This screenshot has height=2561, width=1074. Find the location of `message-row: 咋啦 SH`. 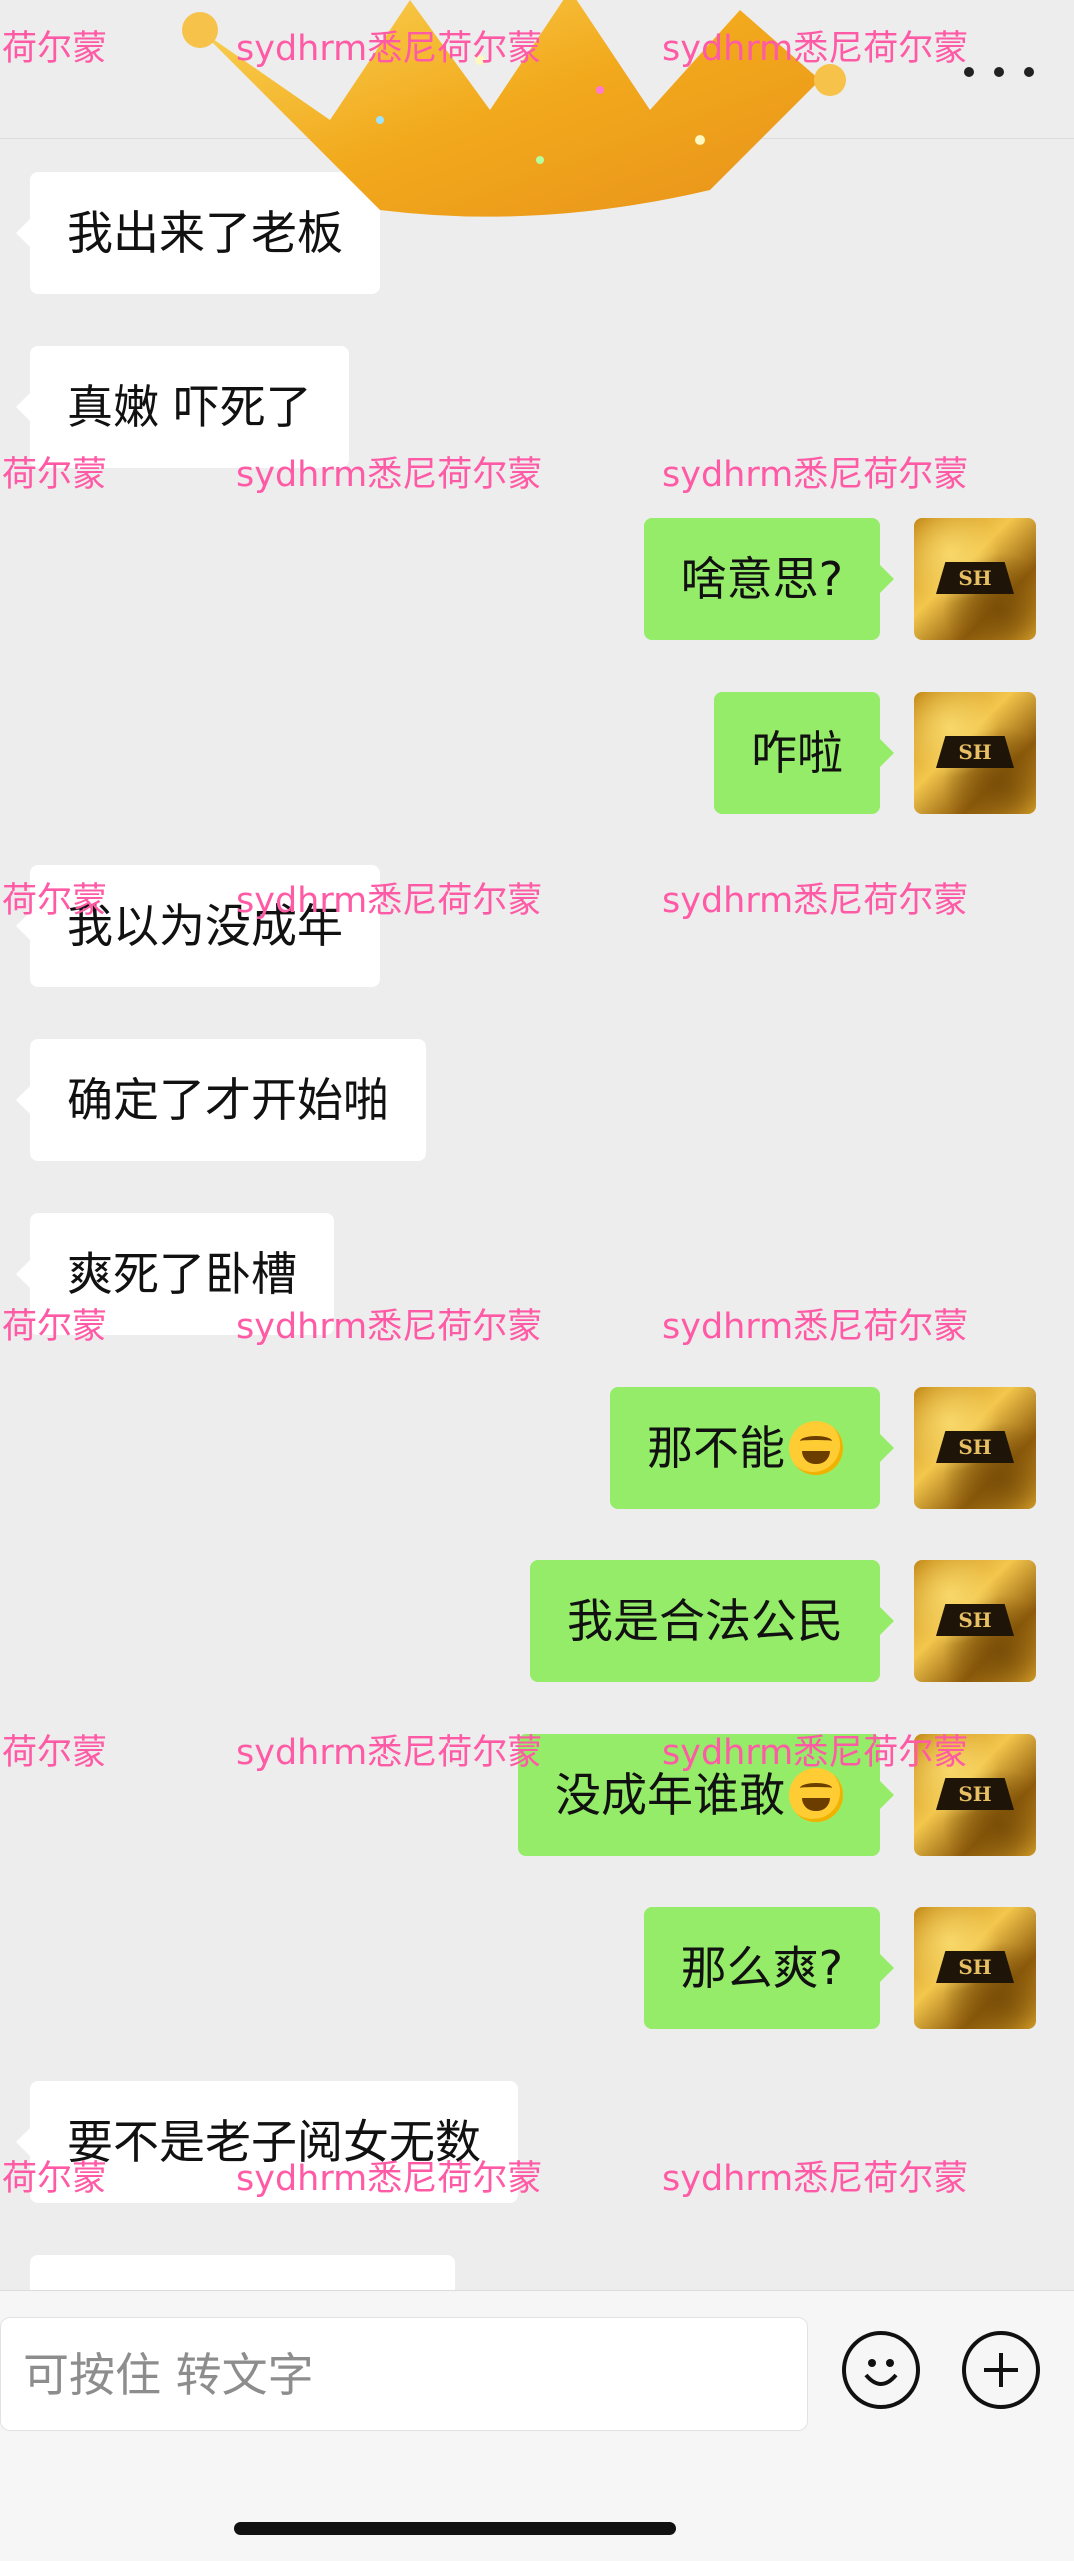

message-row: 咋啦 SH is located at coordinates (537, 753).